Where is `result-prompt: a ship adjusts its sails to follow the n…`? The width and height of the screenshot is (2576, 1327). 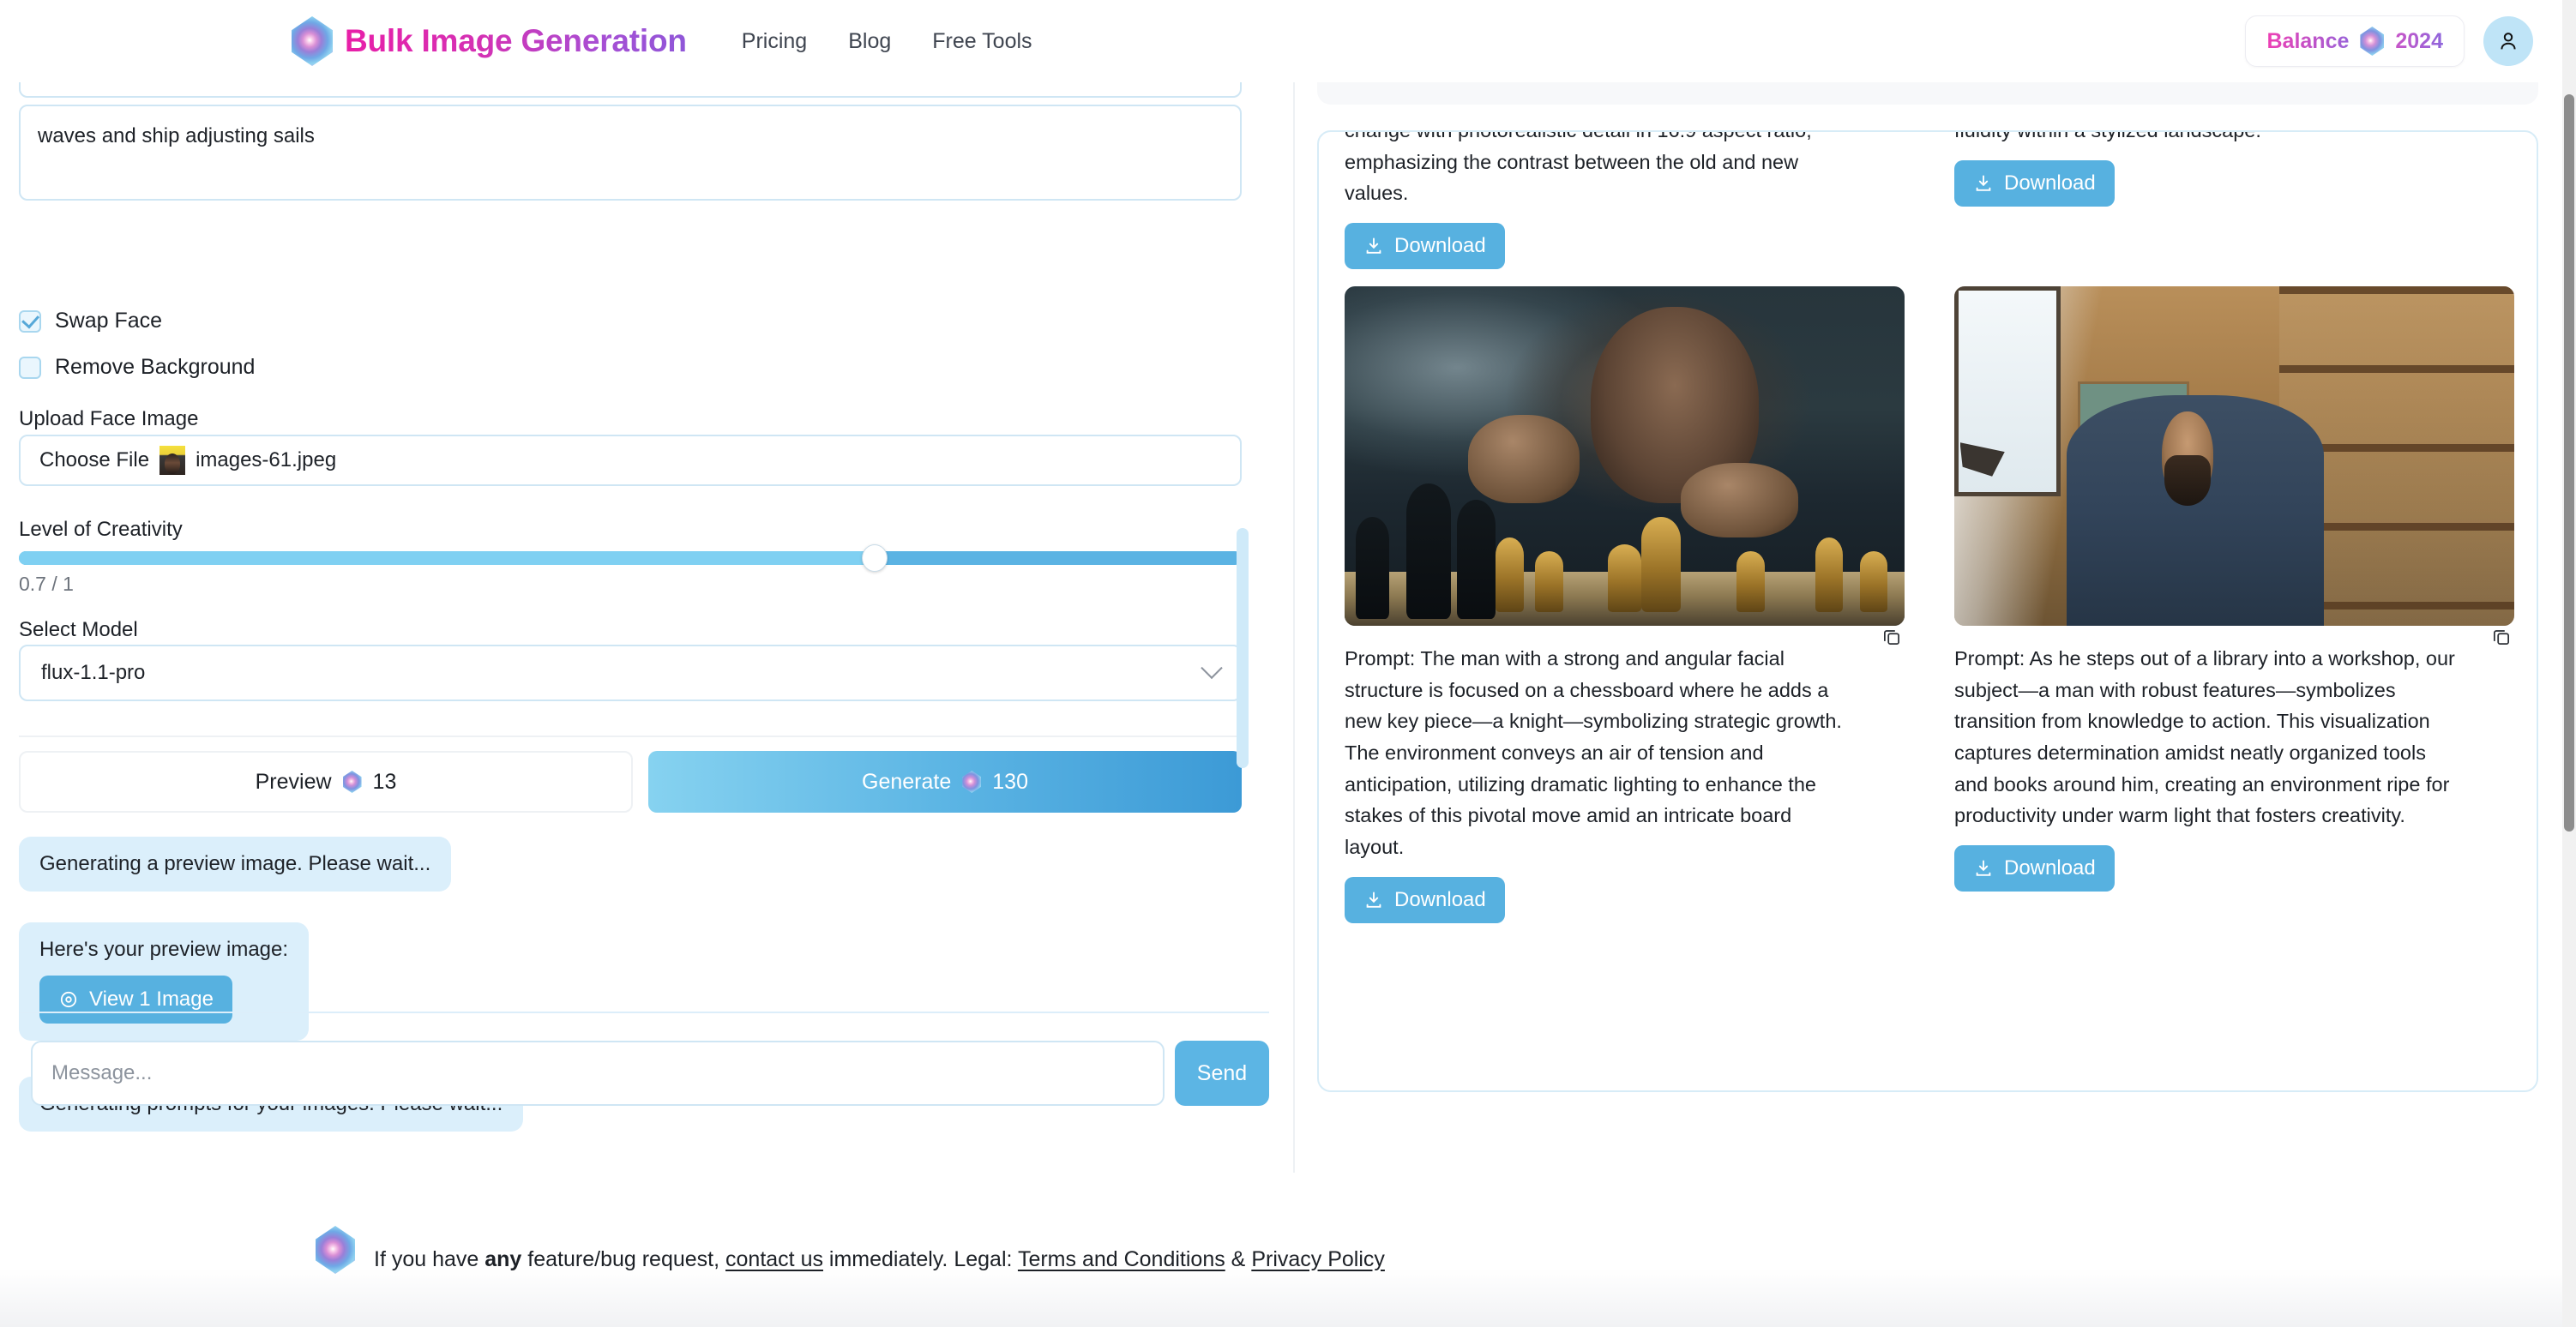 result-prompt: a ship adjusts its sails to follow the n… is located at coordinates (2234, 139).